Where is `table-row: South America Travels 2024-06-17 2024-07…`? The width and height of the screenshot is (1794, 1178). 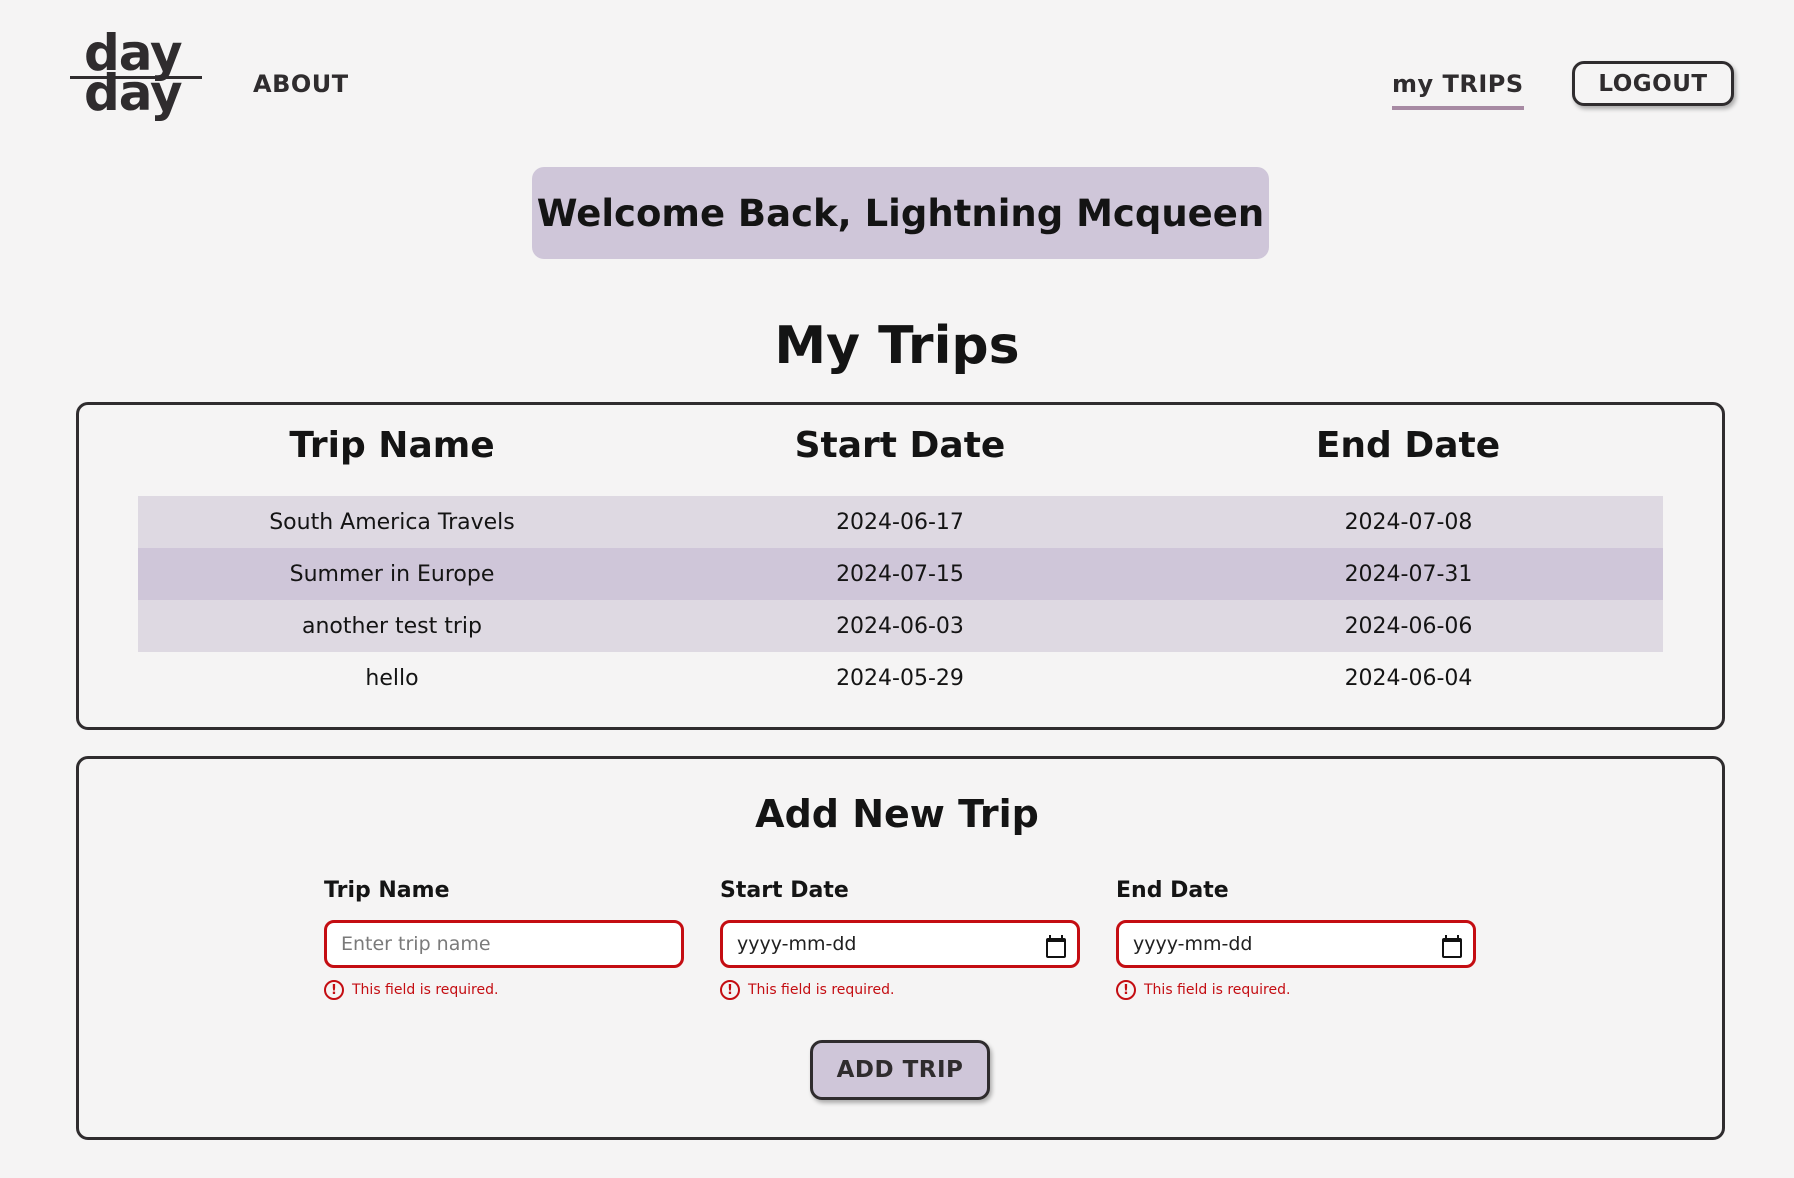
table-row: South America Travels 2024-06-17 2024-07… is located at coordinates (900, 522).